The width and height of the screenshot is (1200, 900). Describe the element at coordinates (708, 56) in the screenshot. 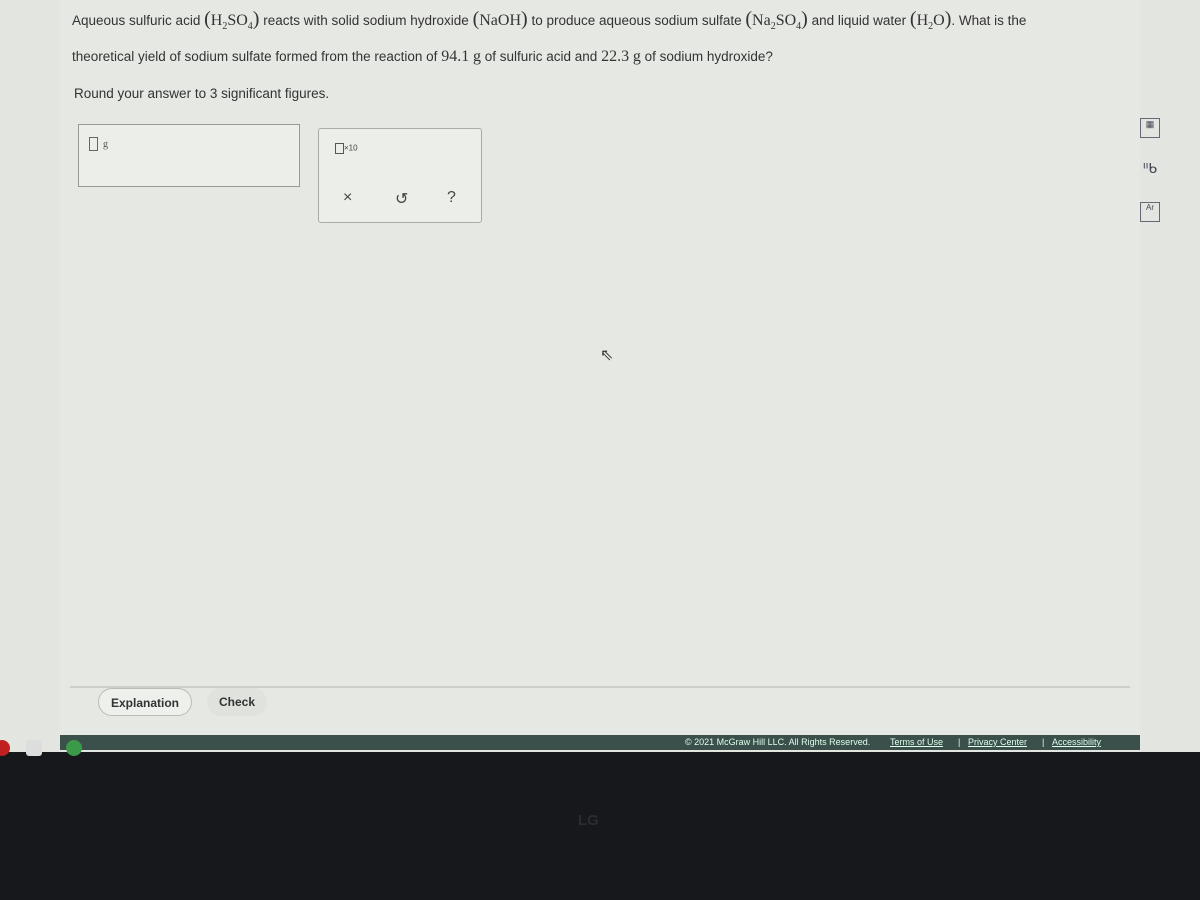

I see `text: of sodium hydroxide?` at that location.